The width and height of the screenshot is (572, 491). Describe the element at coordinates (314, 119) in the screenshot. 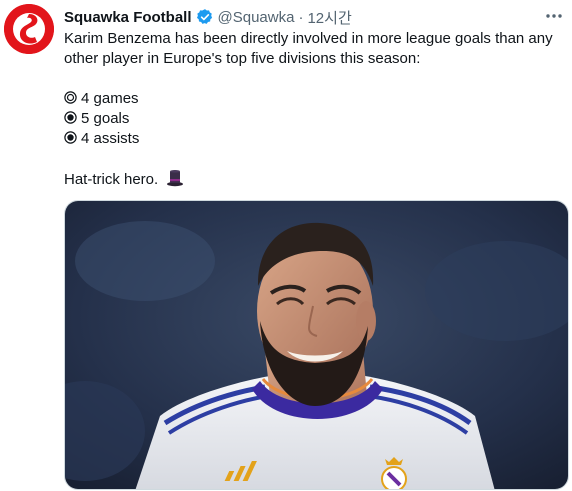

I see `stat-line: 5 goals` at that location.